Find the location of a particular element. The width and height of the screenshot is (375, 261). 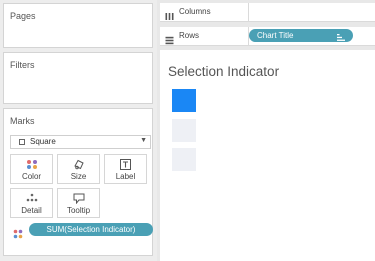

rows-label: Rows is located at coordinates (189, 35).